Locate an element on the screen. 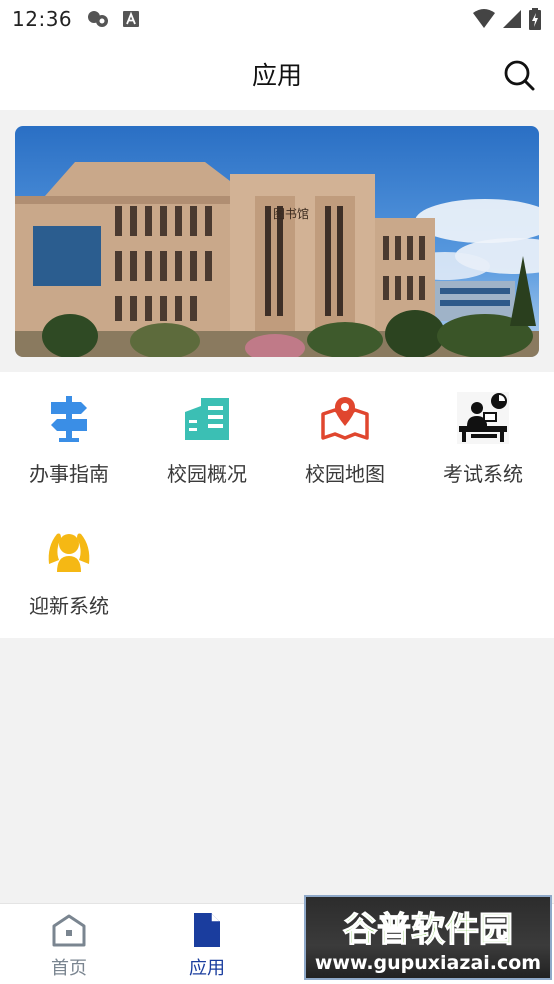 This screenshot has width=554, height=984. watermark-logo: 谷普软件园 www.gupuxiazai.com is located at coordinates (428, 937).